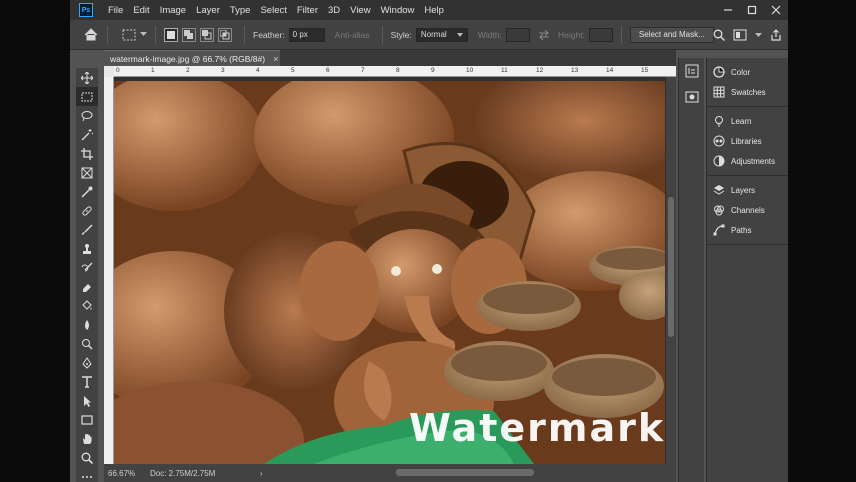 This screenshot has width=856, height=482. Describe the element at coordinates (109, 71) in the screenshot. I see `ruler-origin` at that location.